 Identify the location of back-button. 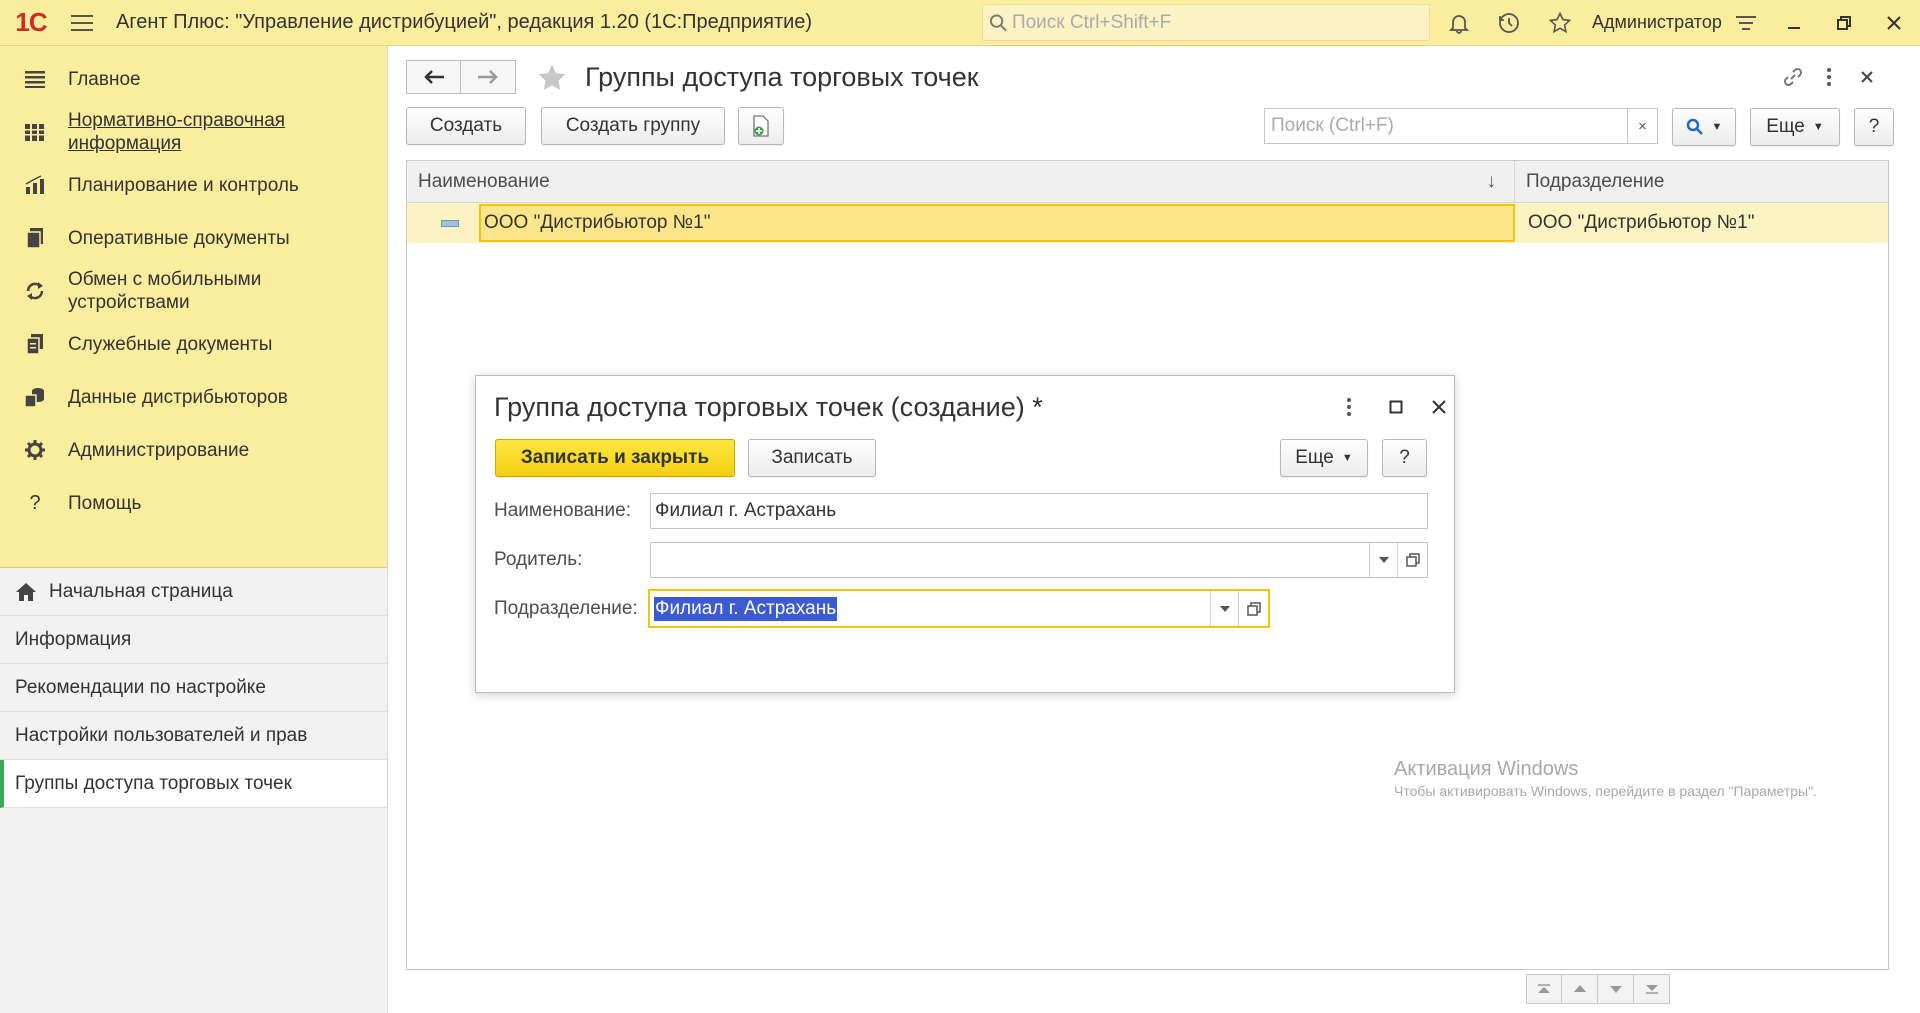
(433, 77).